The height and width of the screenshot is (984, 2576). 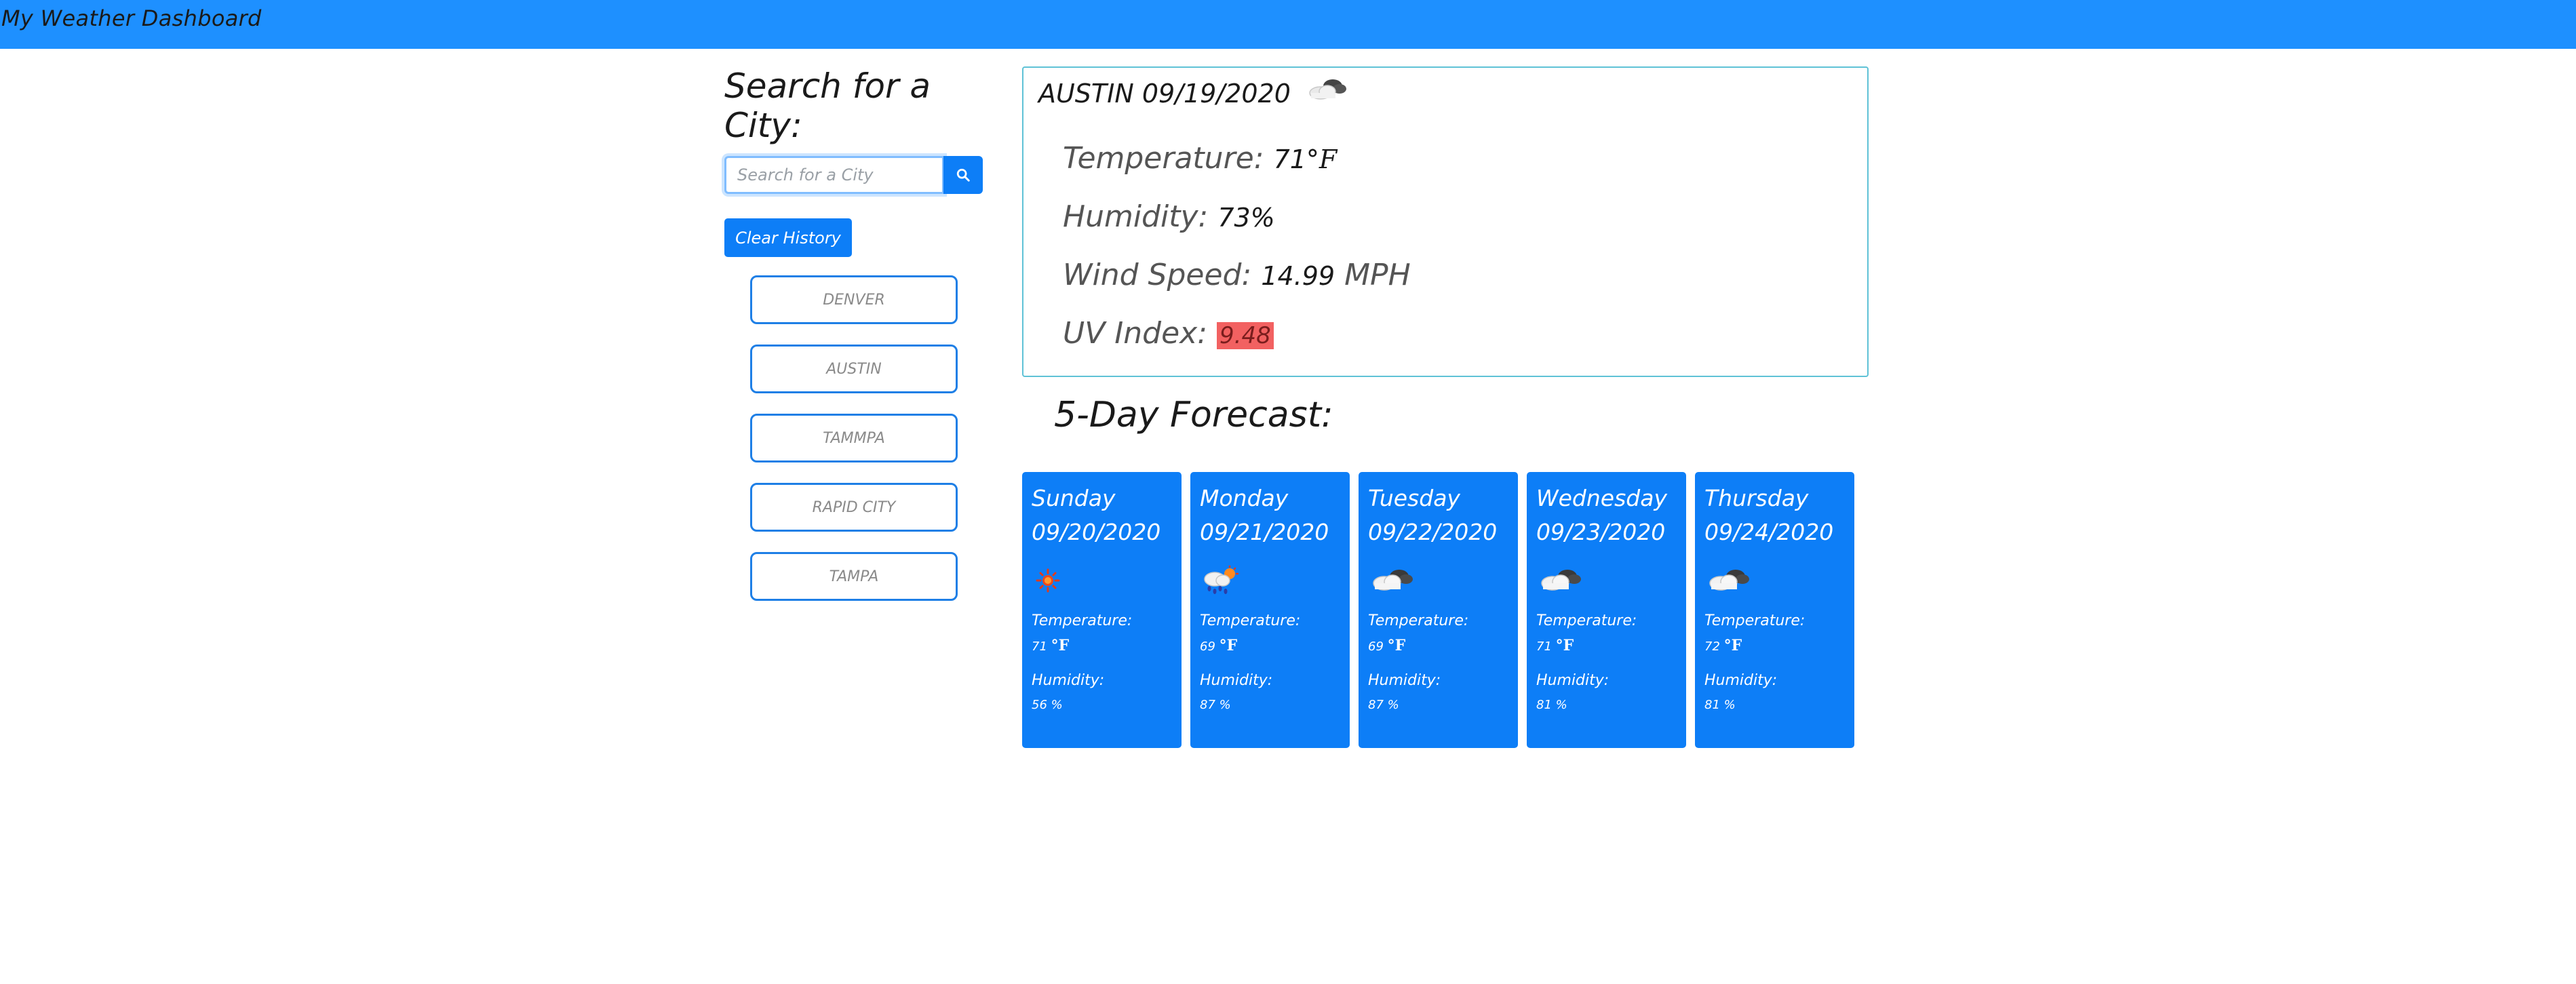 I want to click on history-item-austin: AUSTIN, so click(x=854, y=369).